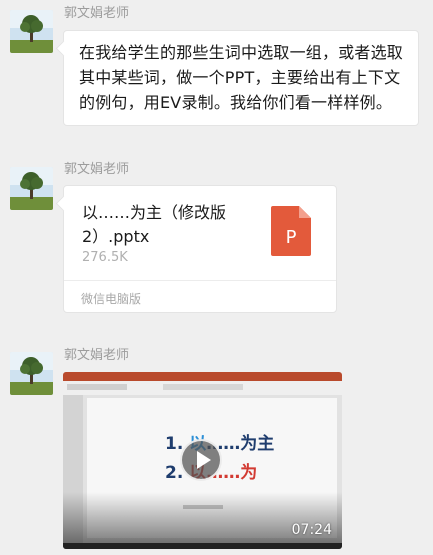  I want to click on file-bubble: 以……为主（修改版2）.pptx 276.5K P 微信电脑版, so click(200, 249).